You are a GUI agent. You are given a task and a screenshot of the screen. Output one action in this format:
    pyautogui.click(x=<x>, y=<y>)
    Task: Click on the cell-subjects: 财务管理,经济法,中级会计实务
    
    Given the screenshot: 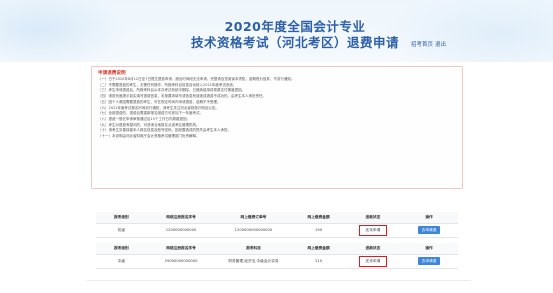 What is the action you would take?
    pyautogui.click(x=253, y=261)
    